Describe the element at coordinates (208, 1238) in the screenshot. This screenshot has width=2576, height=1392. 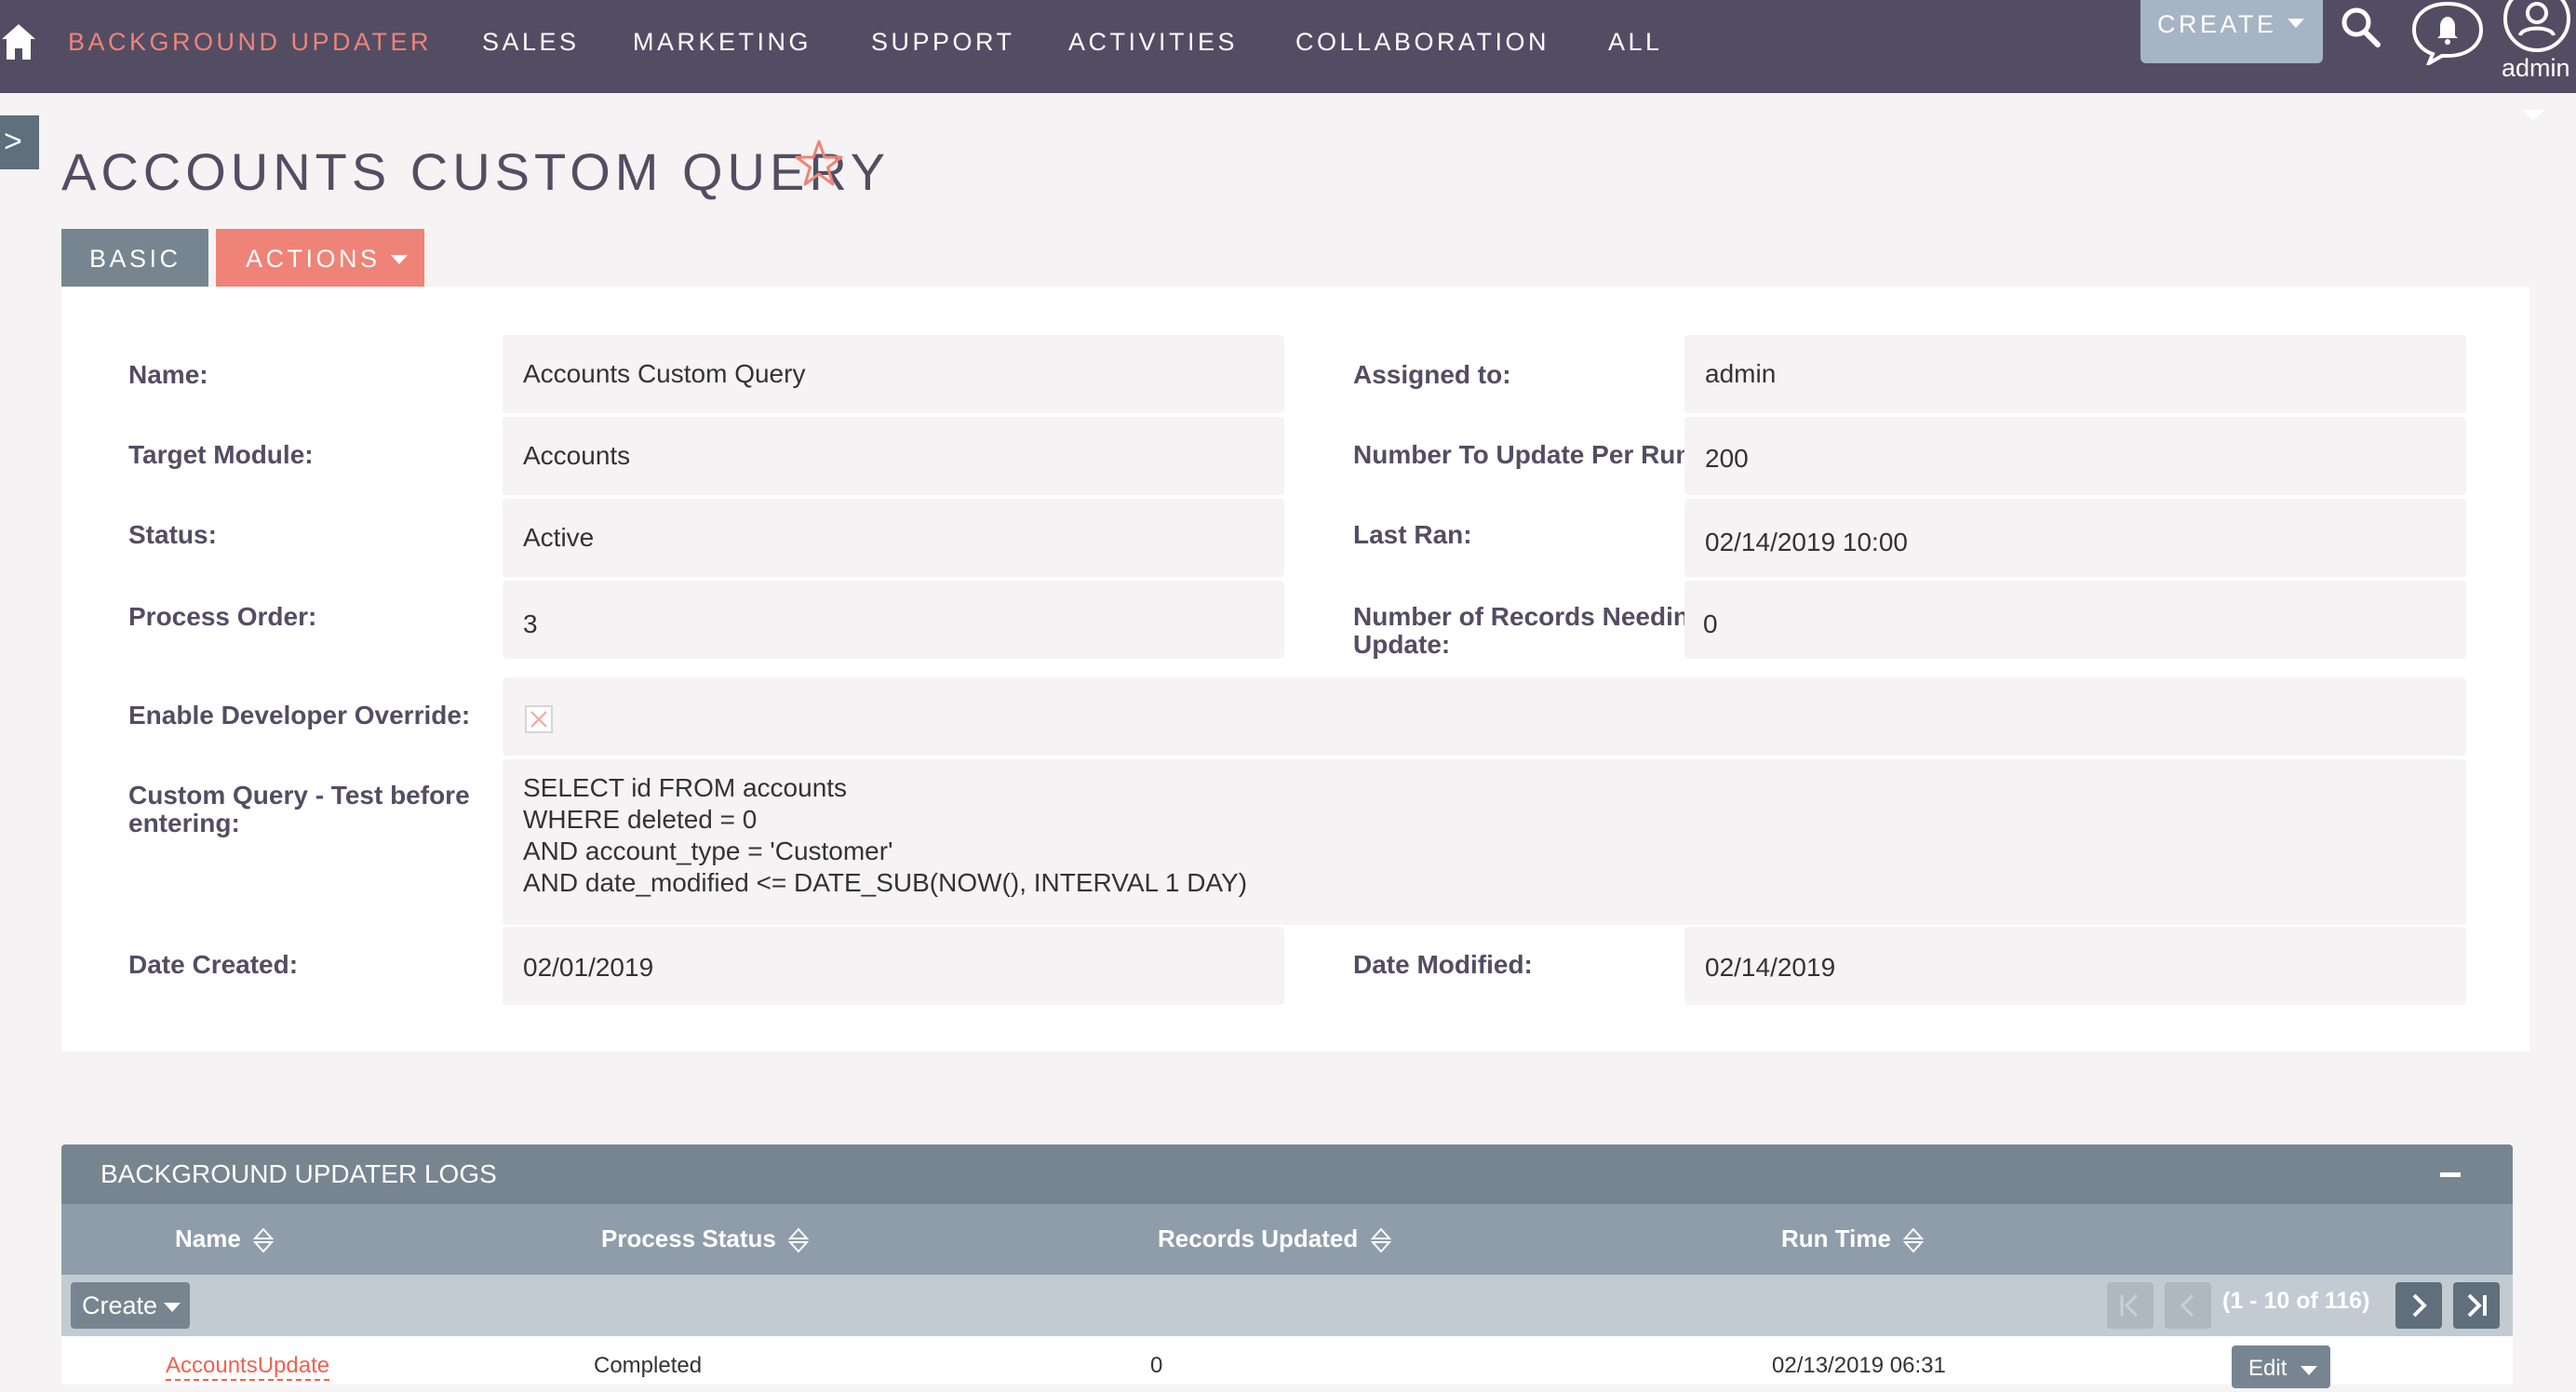
I see `column-header-name-label: Name` at that location.